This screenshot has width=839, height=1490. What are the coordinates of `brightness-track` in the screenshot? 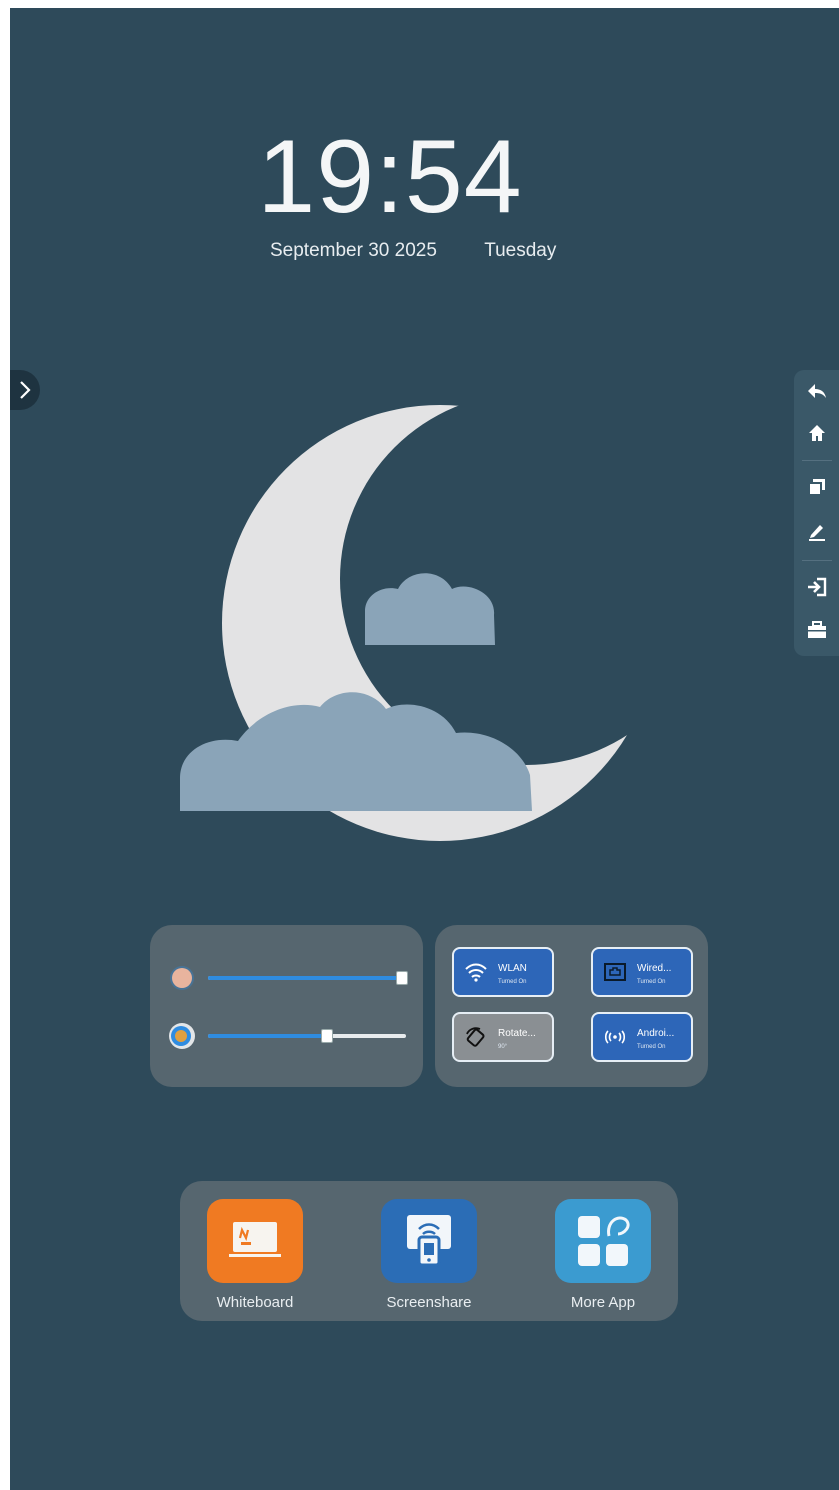 It's located at (308, 978).